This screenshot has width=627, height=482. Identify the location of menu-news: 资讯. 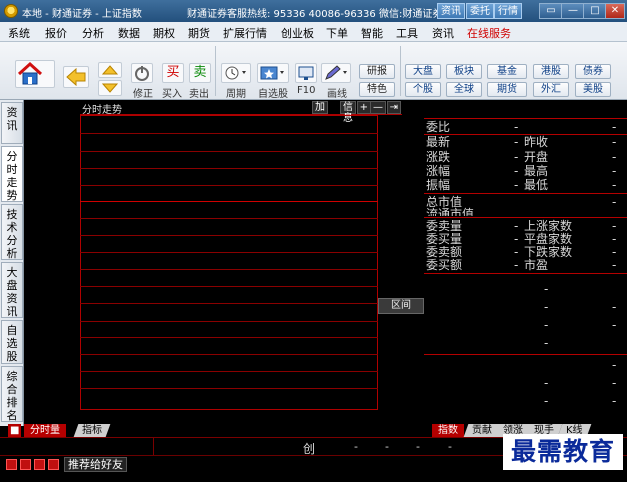
(443, 33).